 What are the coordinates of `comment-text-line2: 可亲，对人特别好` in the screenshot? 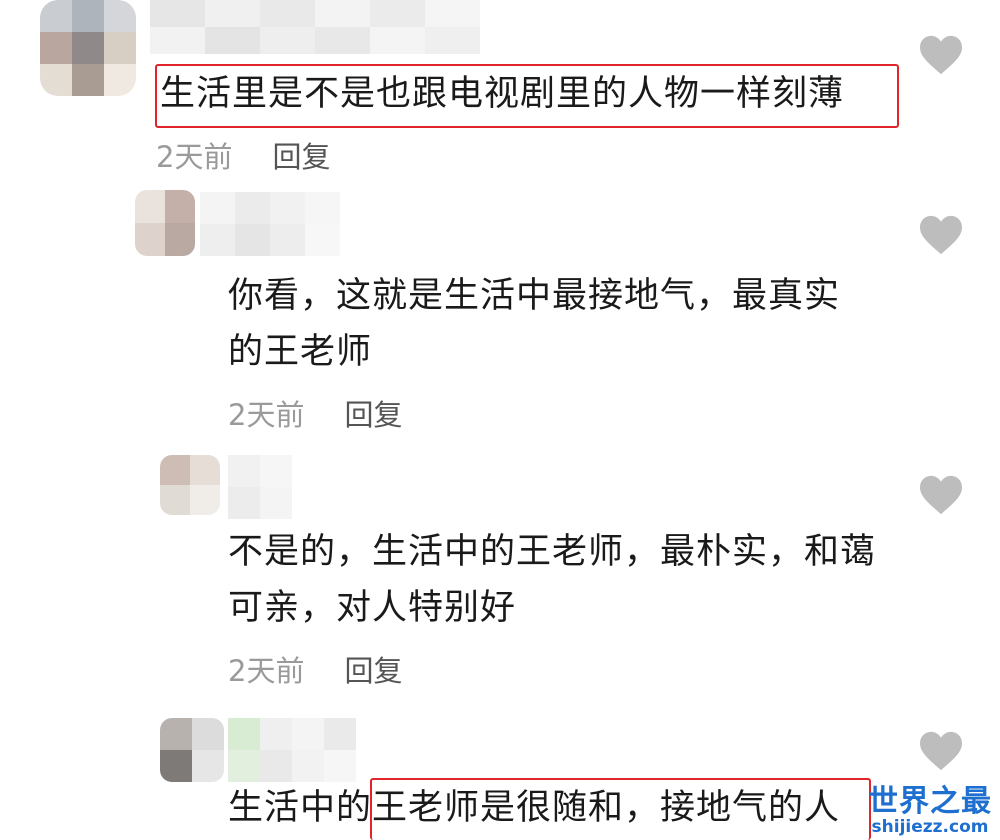 It's located at (372, 608).